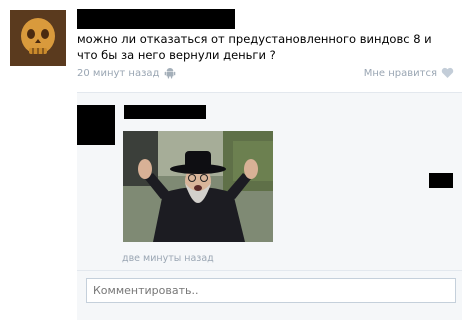  Describe the element at coordinates (96, 125) in the screenshot. I see `reply-author-avatar-redacted` at that location.